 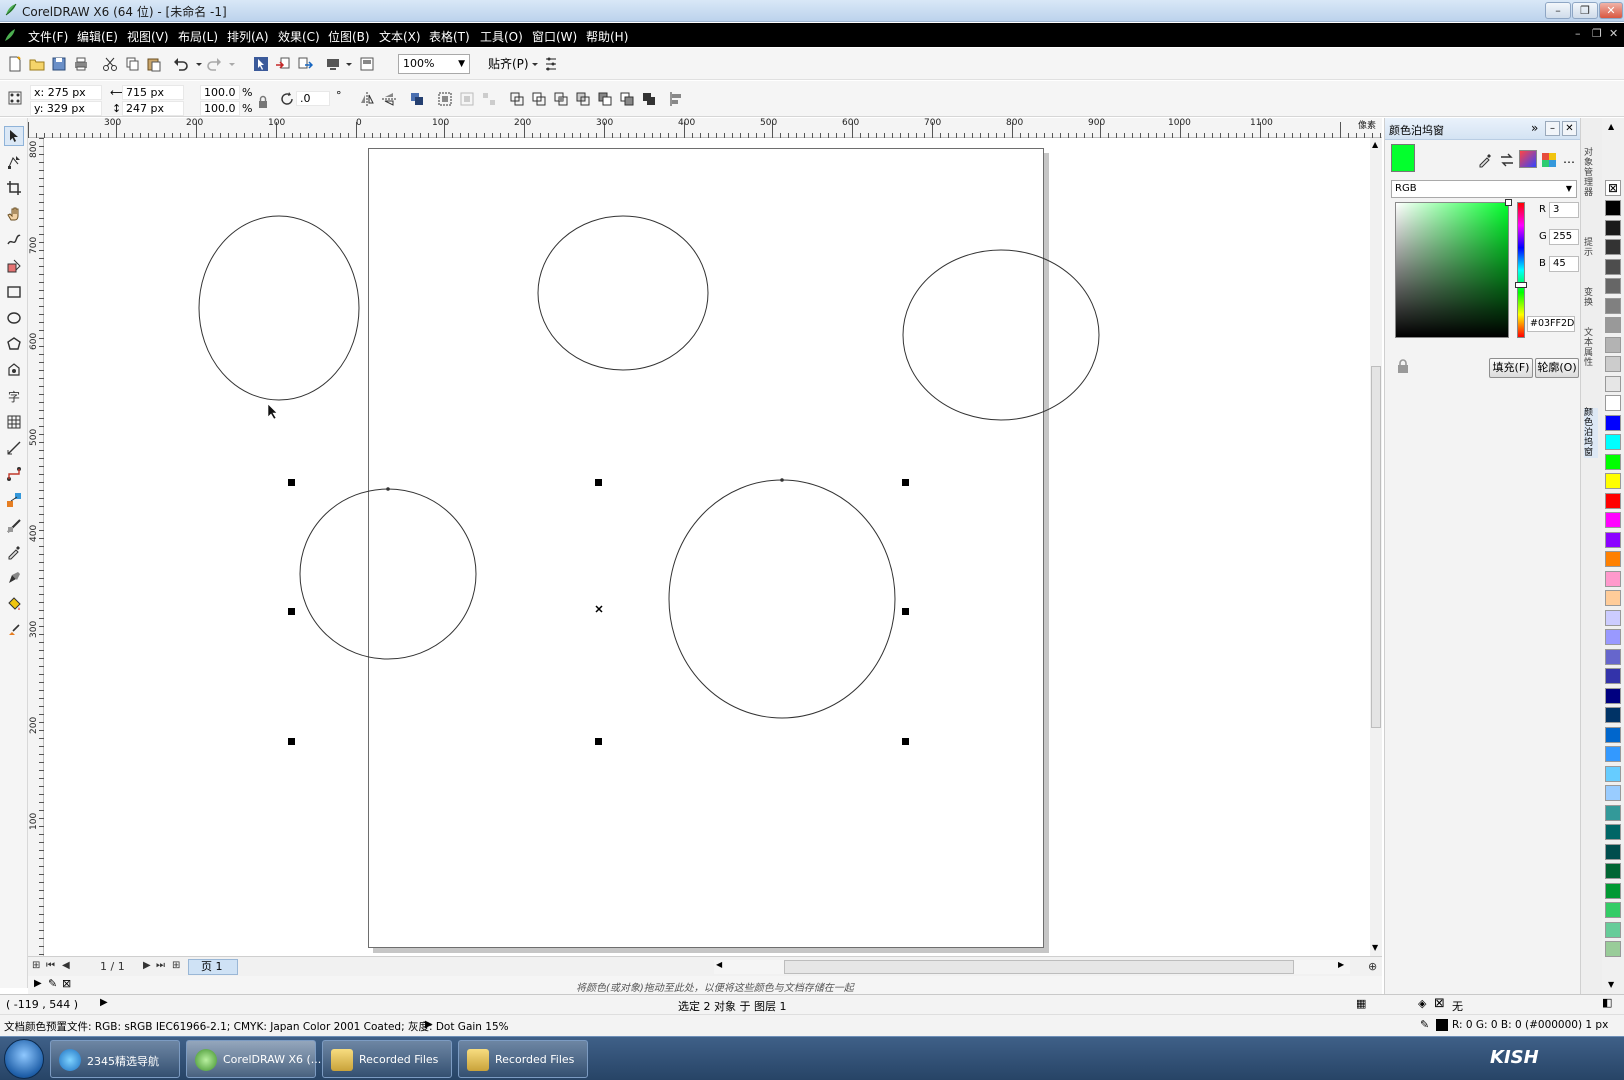 What do you see at coordinates (198, 36) in the screenshot?
I see `menu-layout: 布局(L)` at bounding box center [198, 36].